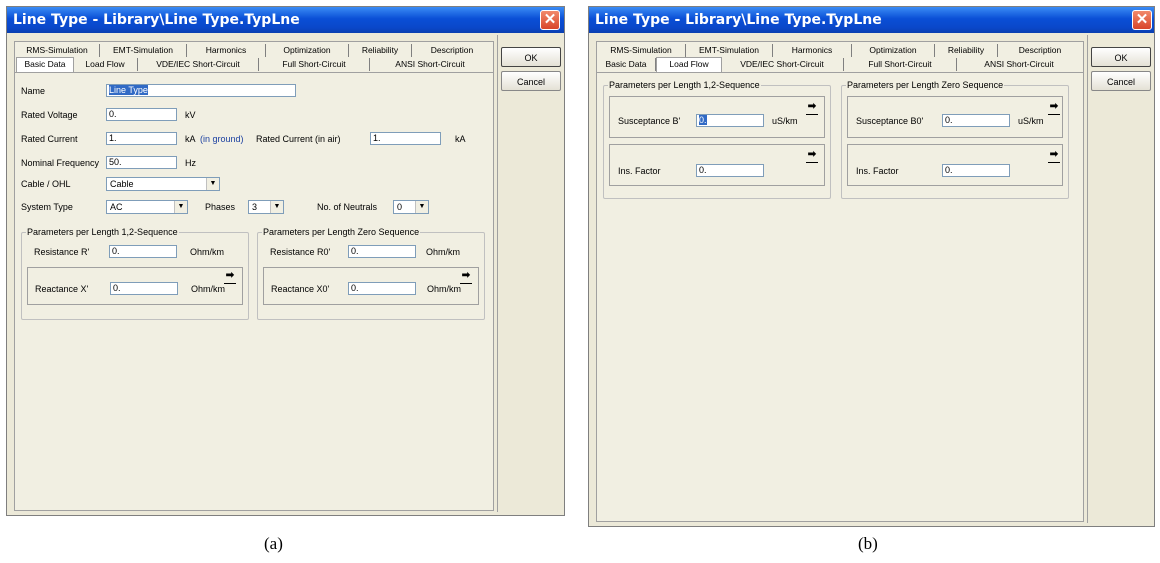 The width and height of the screenshot is (1160, 563). I want to click on susceptance-b0-unit: uS/km, so click(1031, 121).